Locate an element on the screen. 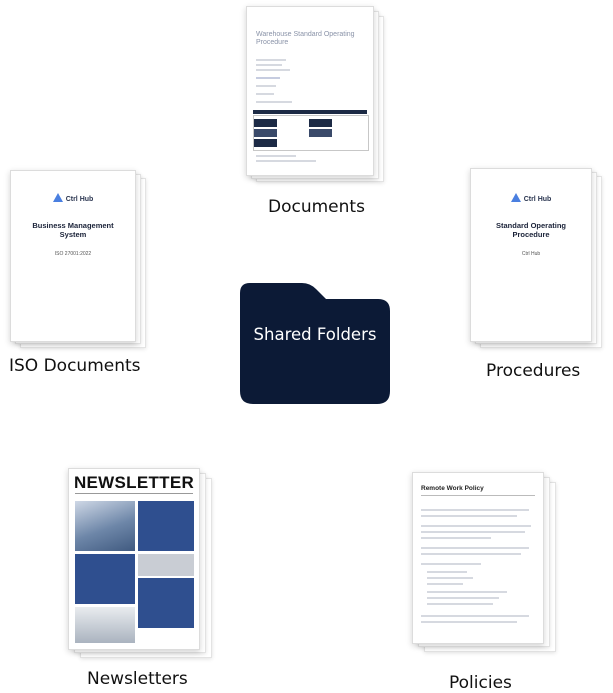 The height and width of the screenshot is (693, 613). shared-folders-folder: Shared Folders is located at coordinates (315, 343).